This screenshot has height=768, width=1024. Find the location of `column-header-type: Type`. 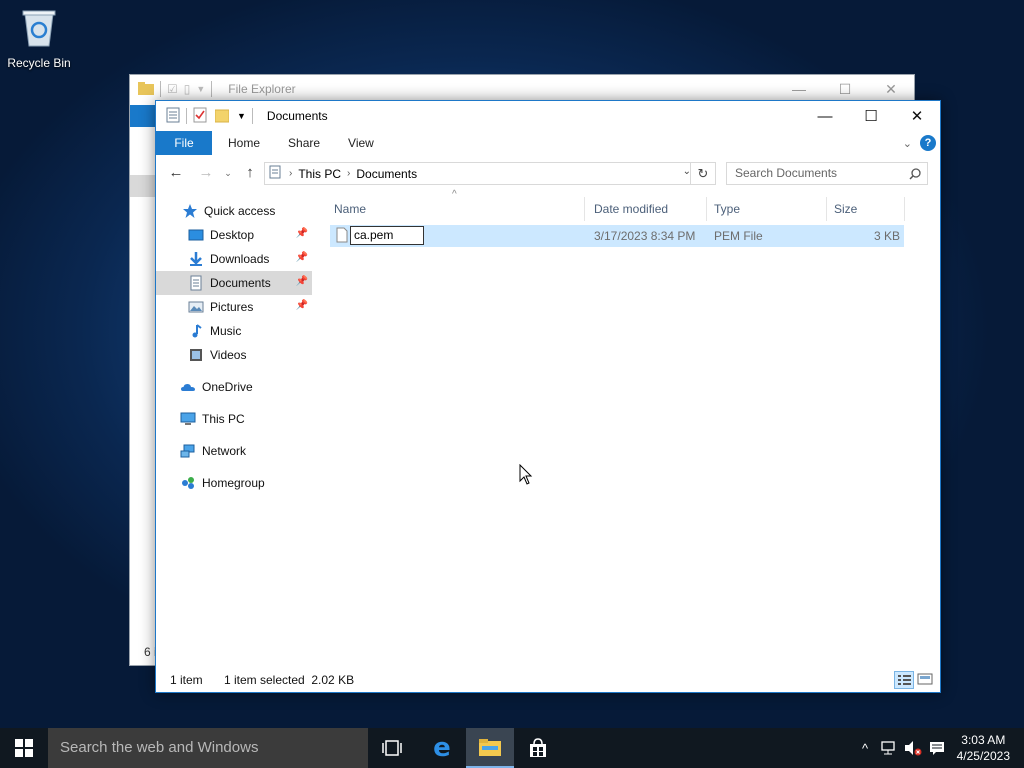

column-header-type: Type is located at coordinates (766, 209).